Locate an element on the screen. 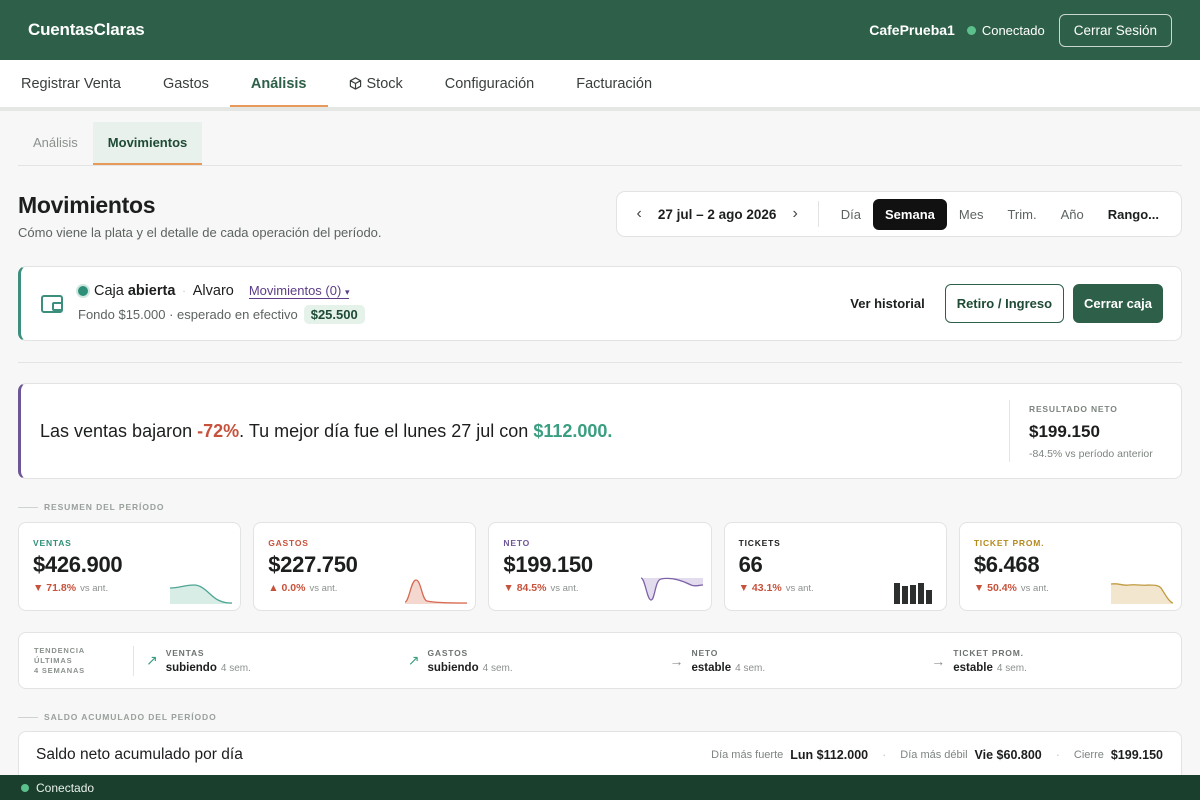  kpi-label: GASTOS is located at coordinates (288, 543).